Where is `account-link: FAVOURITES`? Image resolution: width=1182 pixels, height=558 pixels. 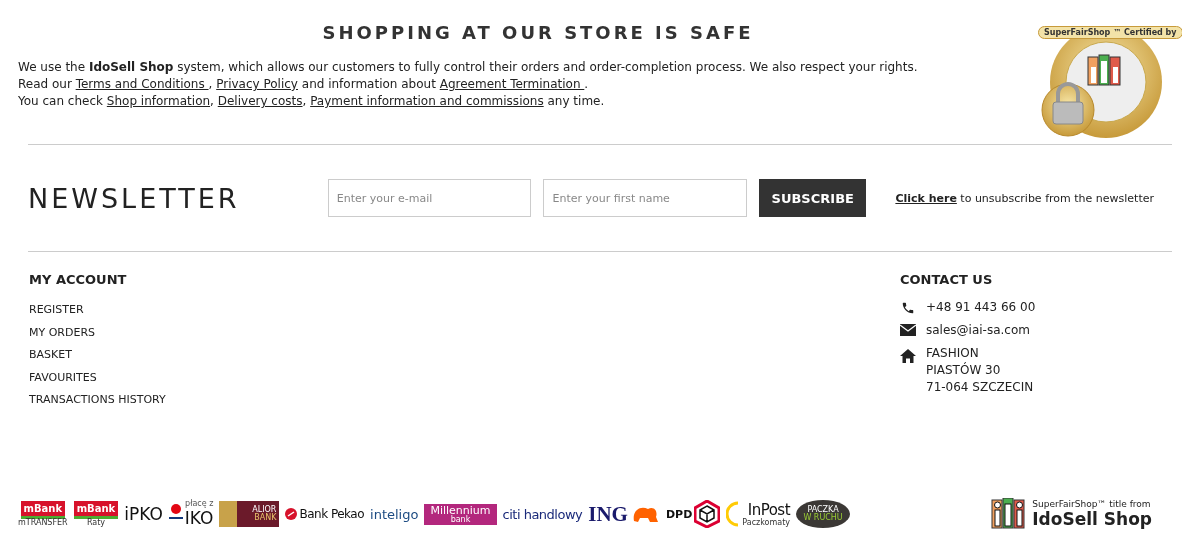
account-link: FAVOURITES is located at coordinates (464, 377).